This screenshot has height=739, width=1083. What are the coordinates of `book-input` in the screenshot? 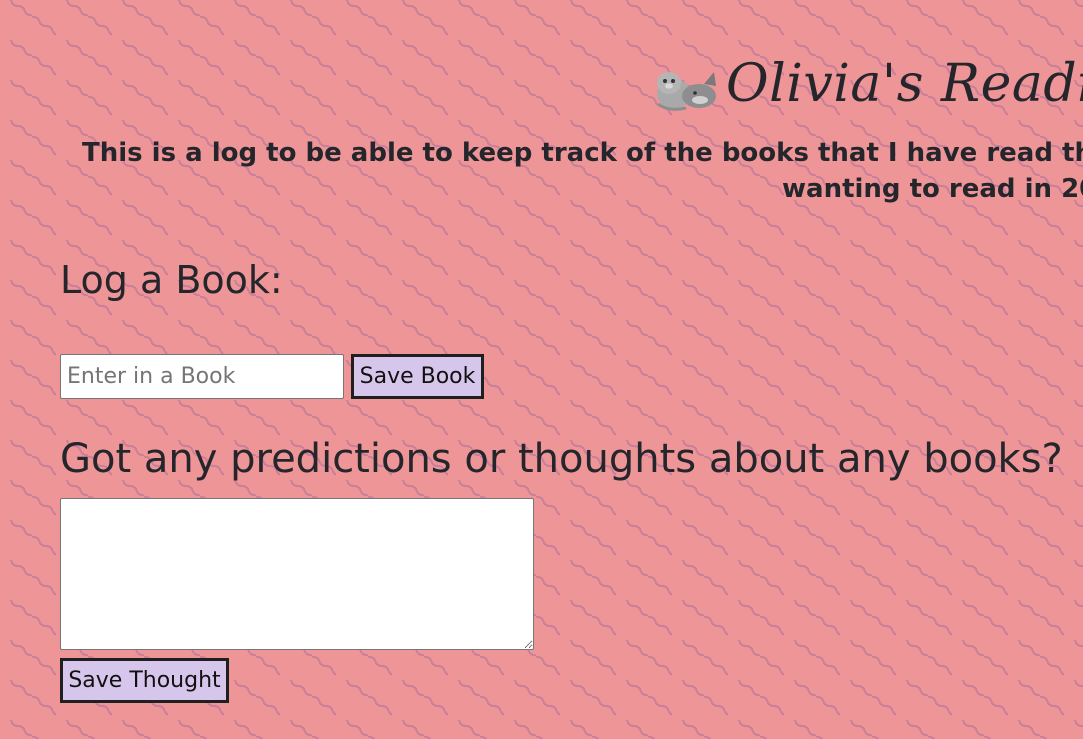 It's located at (202, 376).